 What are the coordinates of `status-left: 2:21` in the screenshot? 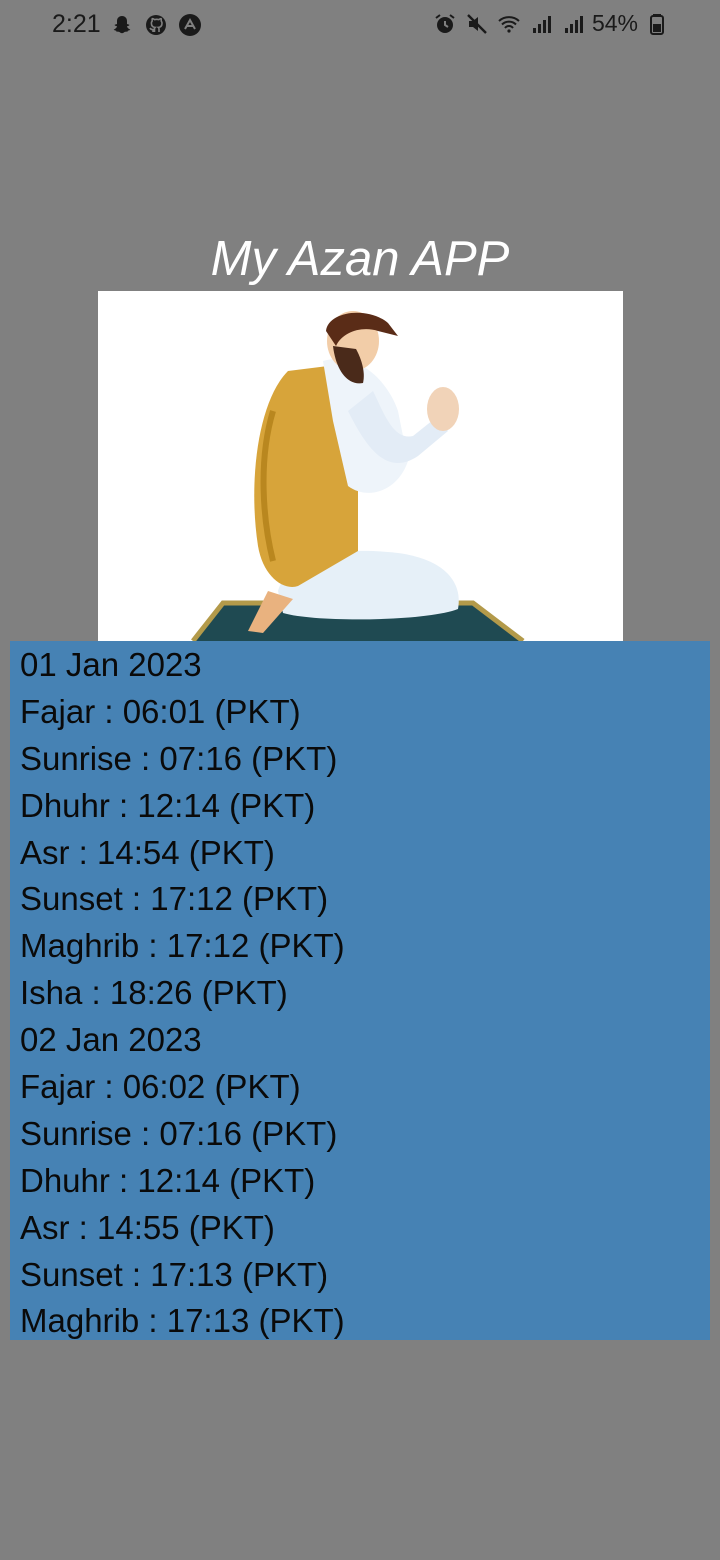 It's located at (127, 24).